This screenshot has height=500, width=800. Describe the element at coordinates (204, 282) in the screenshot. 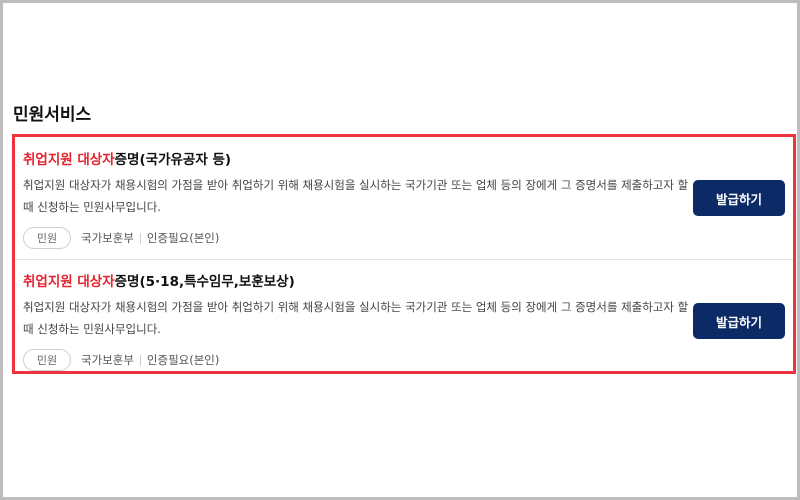

I see `service-title-rest: 증명(5·18,특수임무,보훈보상)` at that location.